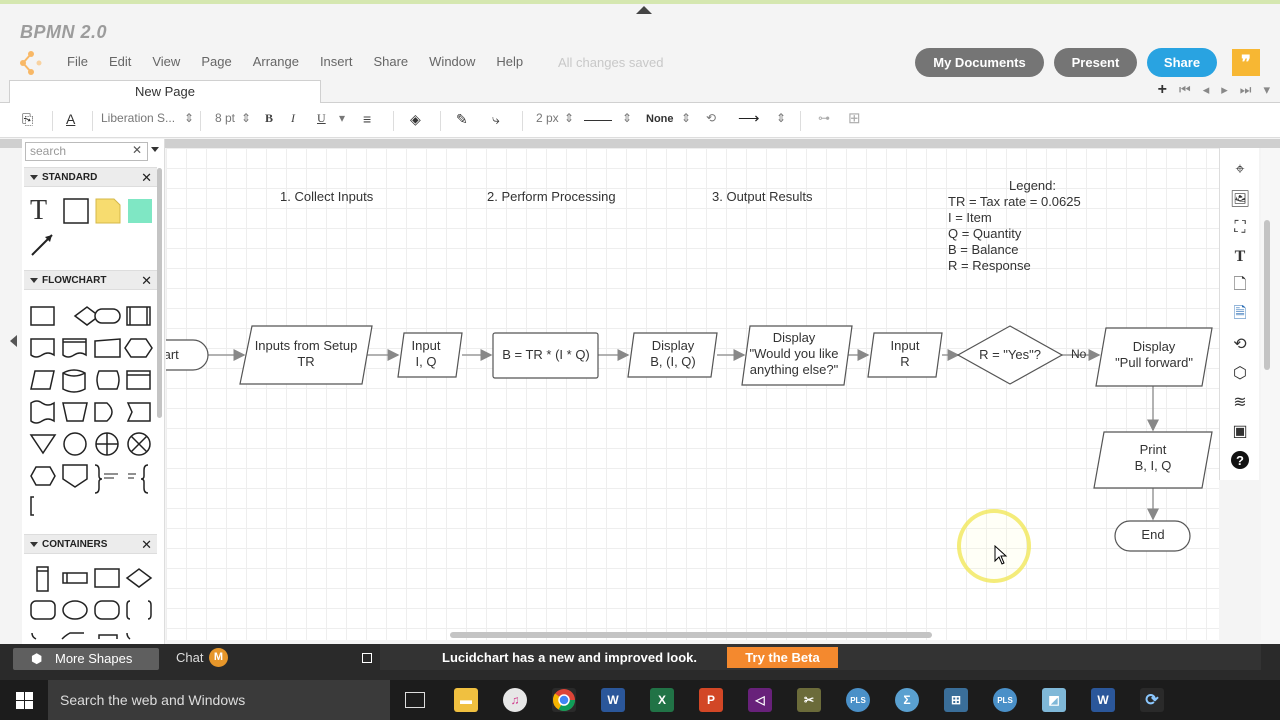 The height and width of the screenshot is (720, 1280). I want to click on page-size-icon: ⛶, so click(1240, 228).